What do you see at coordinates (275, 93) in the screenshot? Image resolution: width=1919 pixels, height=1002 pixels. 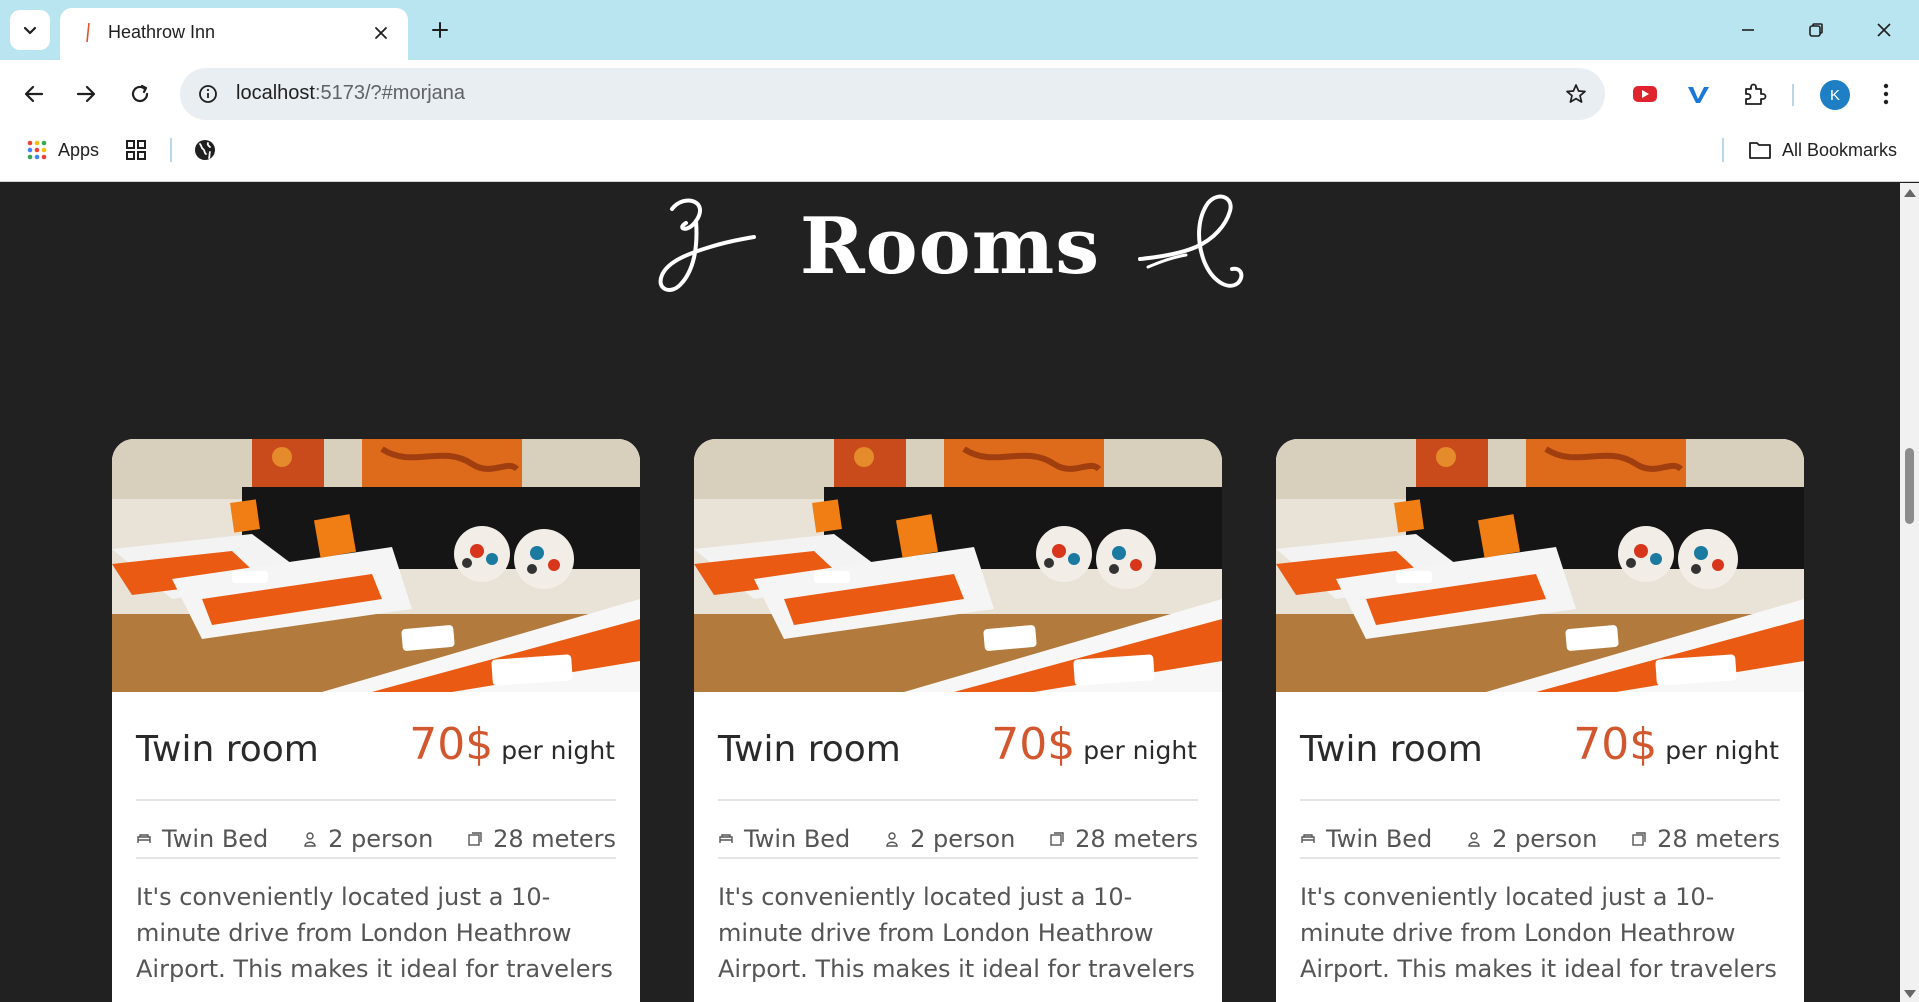 I see `url-host: localhost` at bounding box center [275, 93].